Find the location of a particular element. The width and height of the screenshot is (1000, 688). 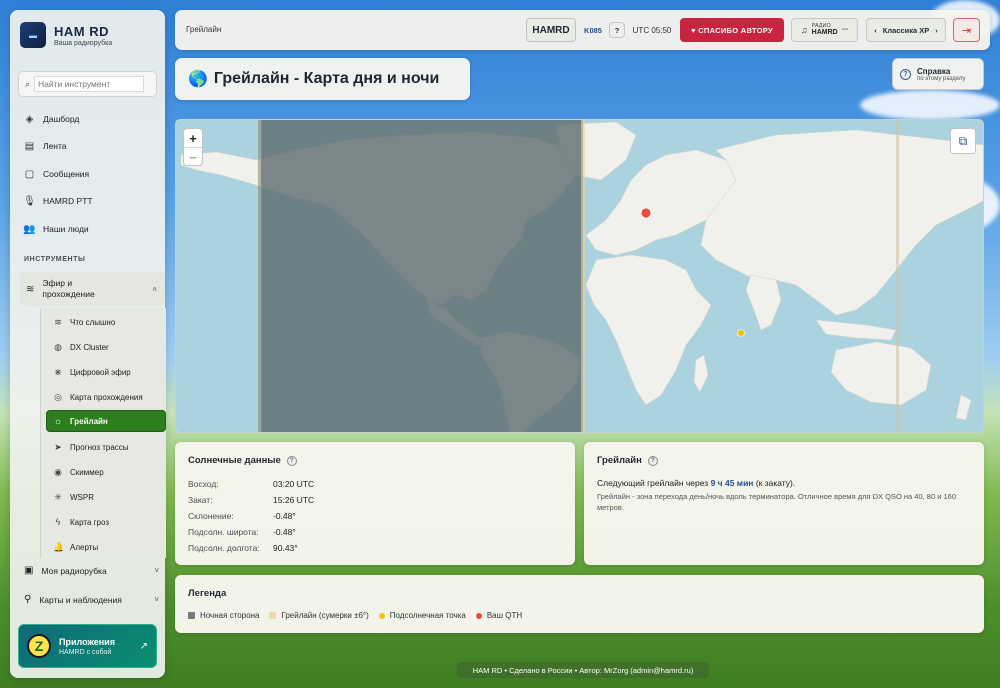

sub-label: Скиммер is located at coordinates (87, 472).